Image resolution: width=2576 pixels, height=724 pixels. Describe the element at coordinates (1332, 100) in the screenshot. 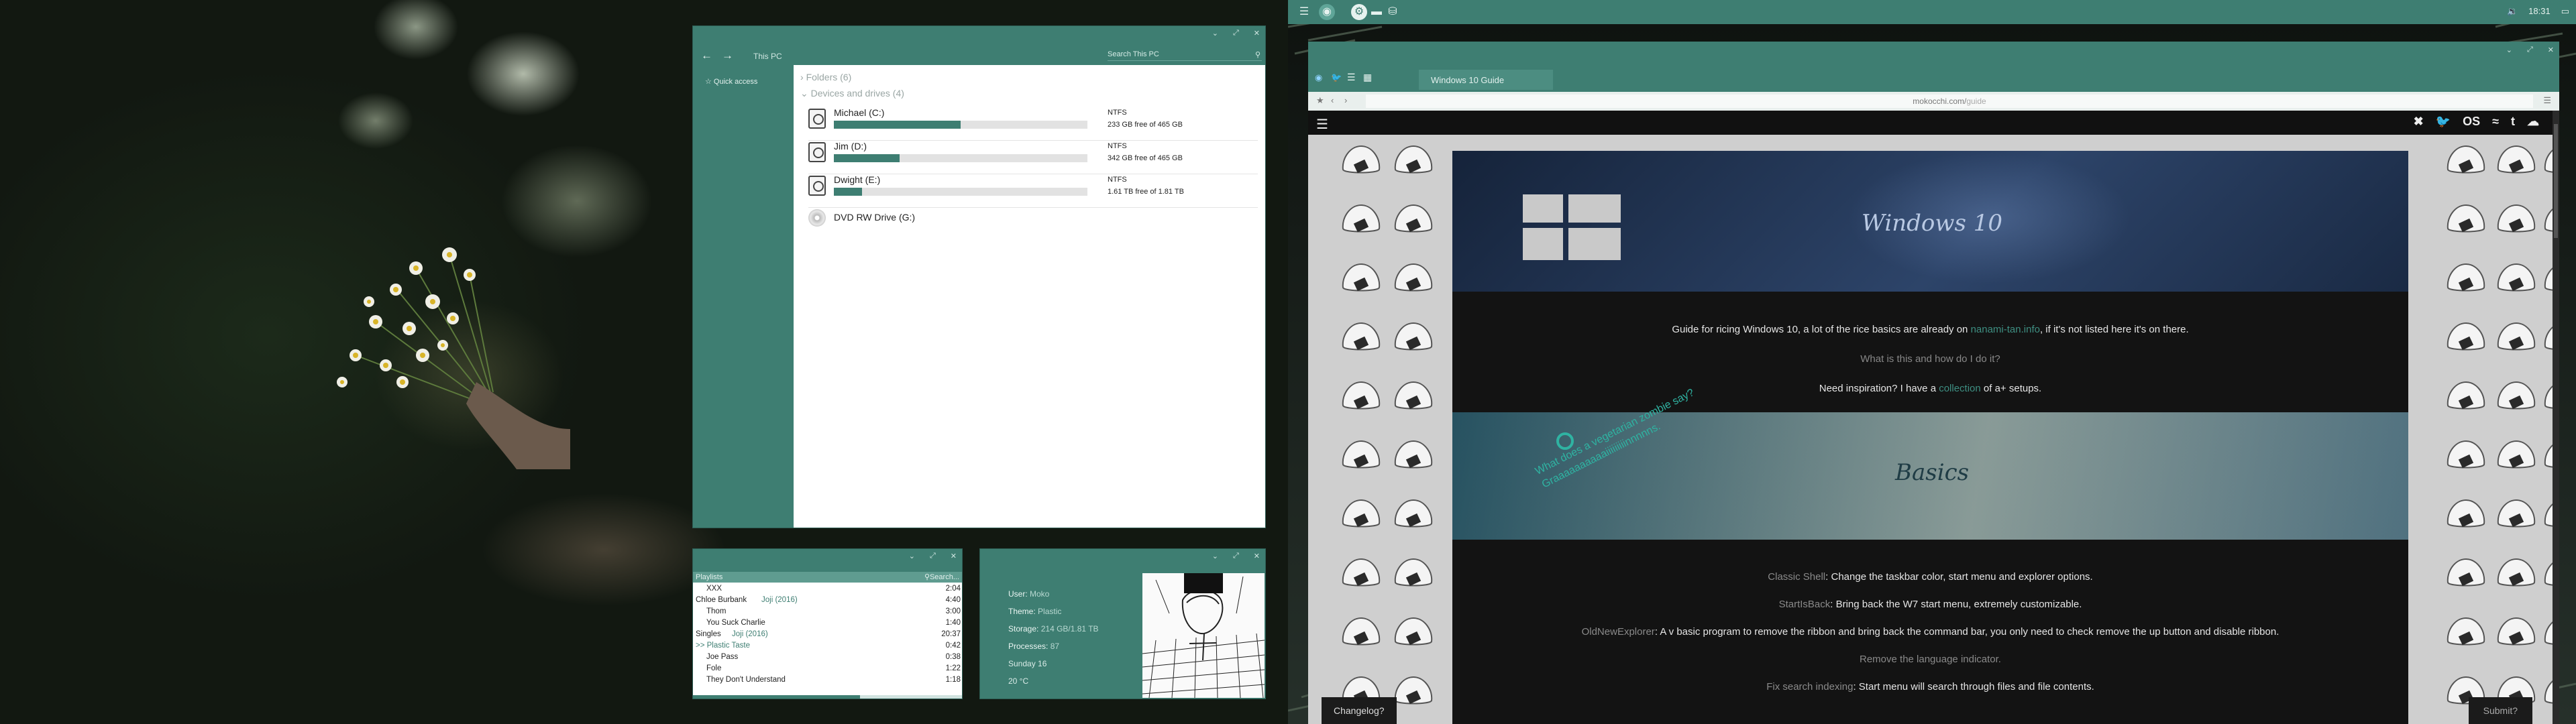

I see `back-arrow-icon: ‹` at that location.